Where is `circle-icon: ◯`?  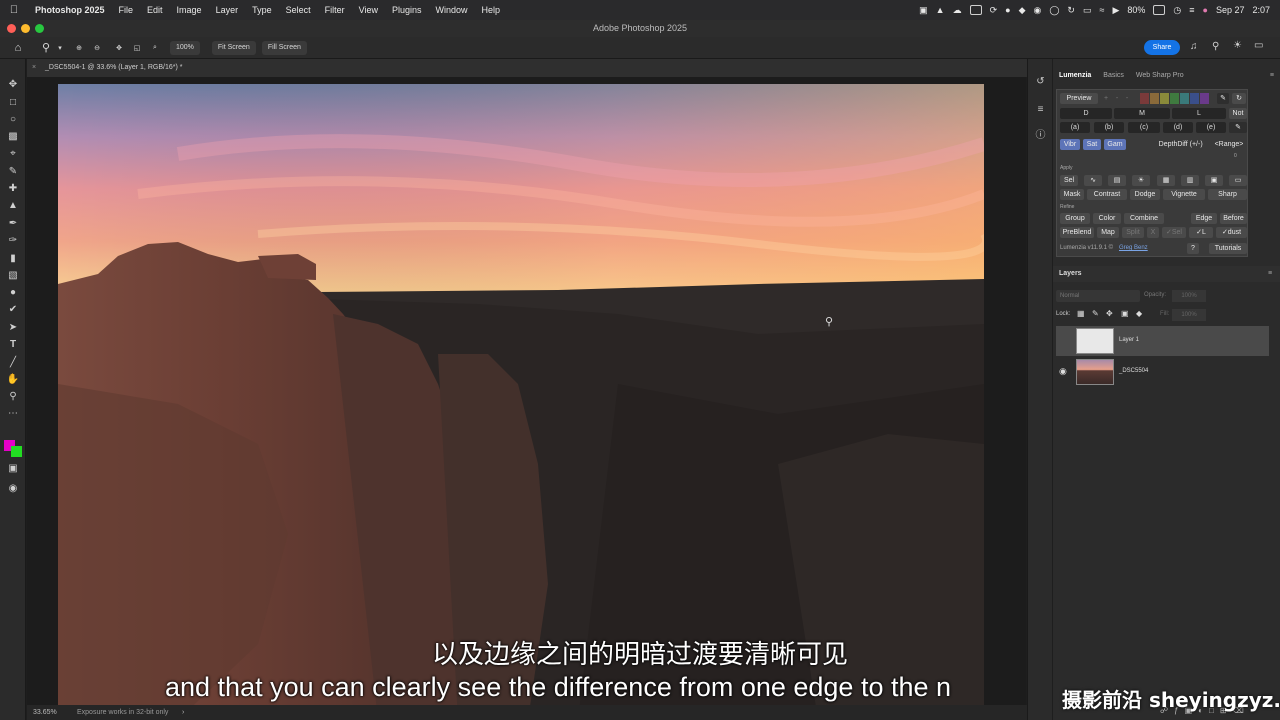
circle-icon: ◯ is located at coordinates (1054, 10).